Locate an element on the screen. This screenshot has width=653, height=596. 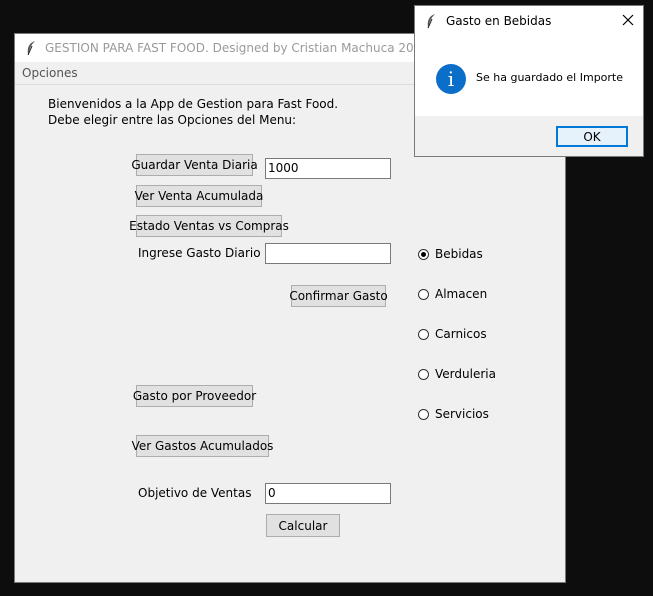
calcular-button: Calcular is located at coordinates (303, 525).